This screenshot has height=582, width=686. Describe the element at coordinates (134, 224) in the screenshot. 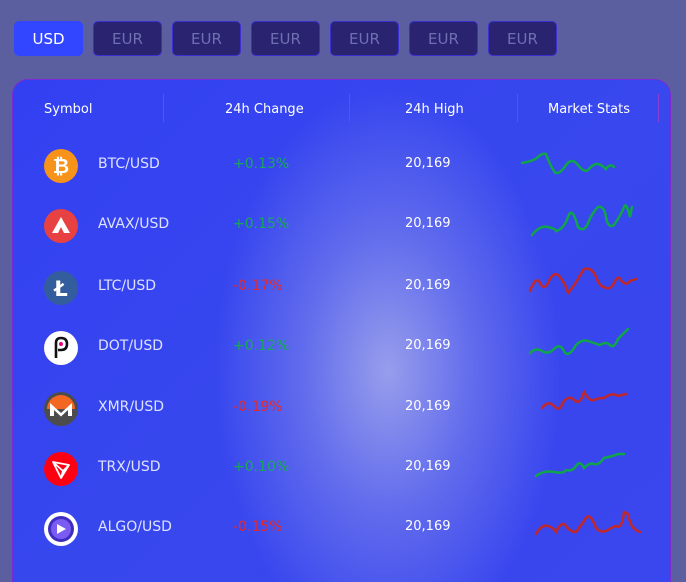

I see `symbol-label: AVAX/USD` at that location.